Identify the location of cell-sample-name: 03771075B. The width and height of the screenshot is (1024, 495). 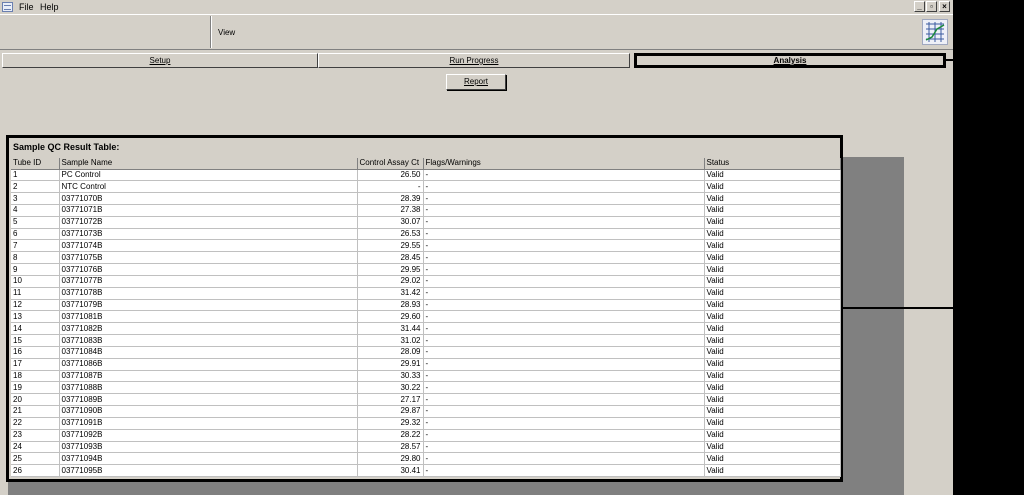
(208, 258).